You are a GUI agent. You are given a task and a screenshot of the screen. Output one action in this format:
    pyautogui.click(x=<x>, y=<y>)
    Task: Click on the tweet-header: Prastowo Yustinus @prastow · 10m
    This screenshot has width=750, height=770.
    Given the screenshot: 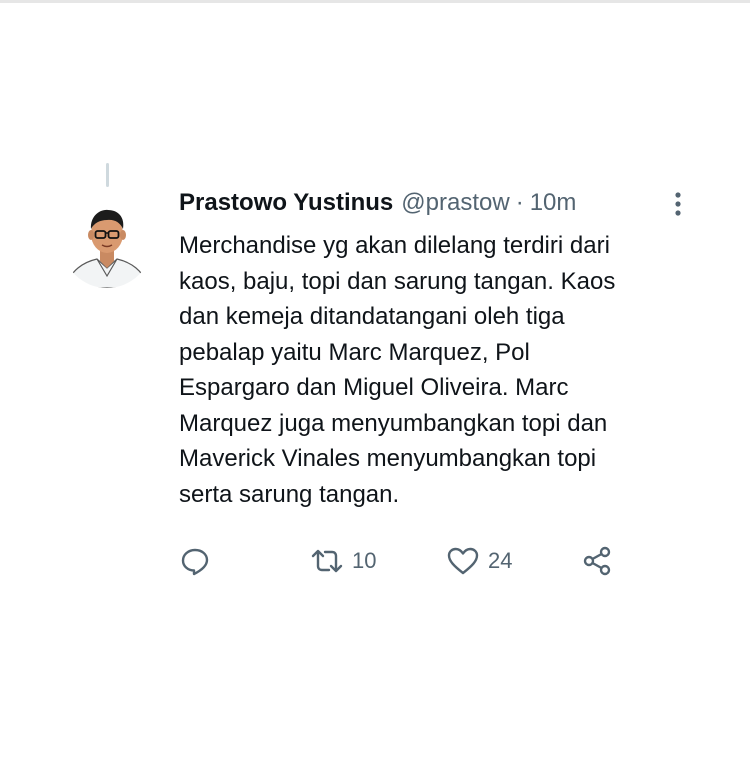 What is the action you would take?
    pyautogui.click(x=377, y=203)
    